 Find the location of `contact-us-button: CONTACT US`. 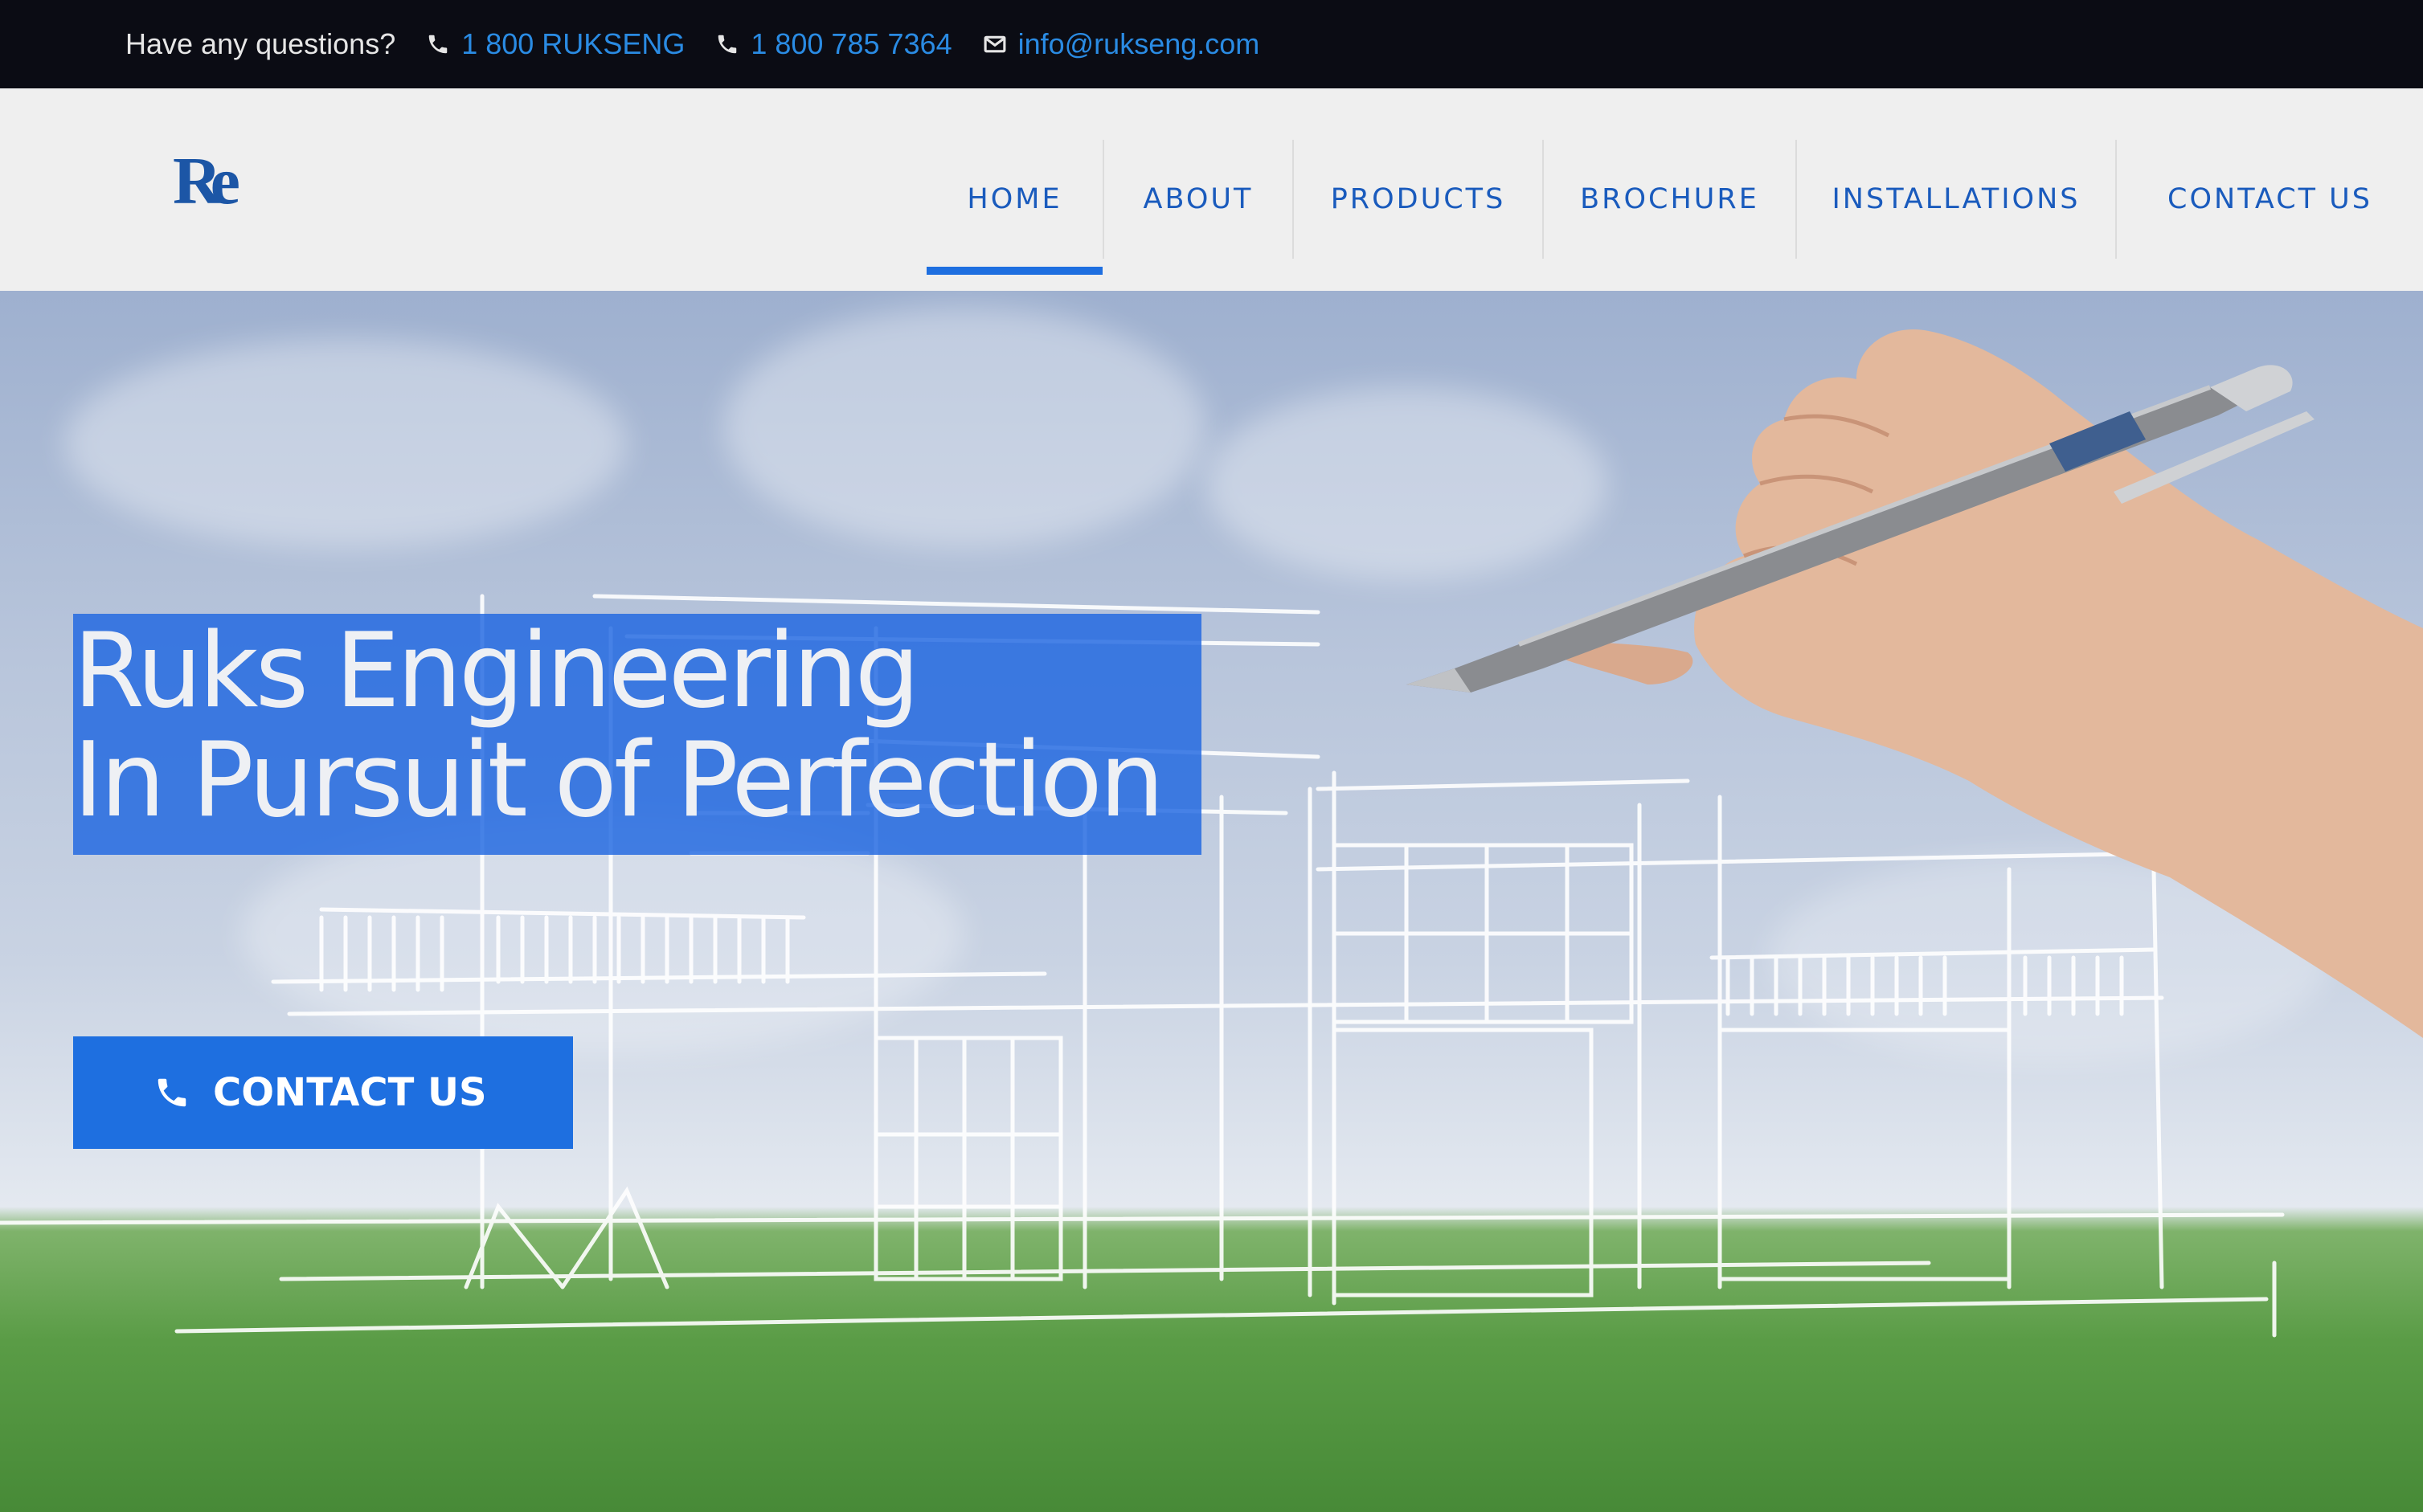

contact-us-button: CONTACT US is located at coordinates (323, 1092).